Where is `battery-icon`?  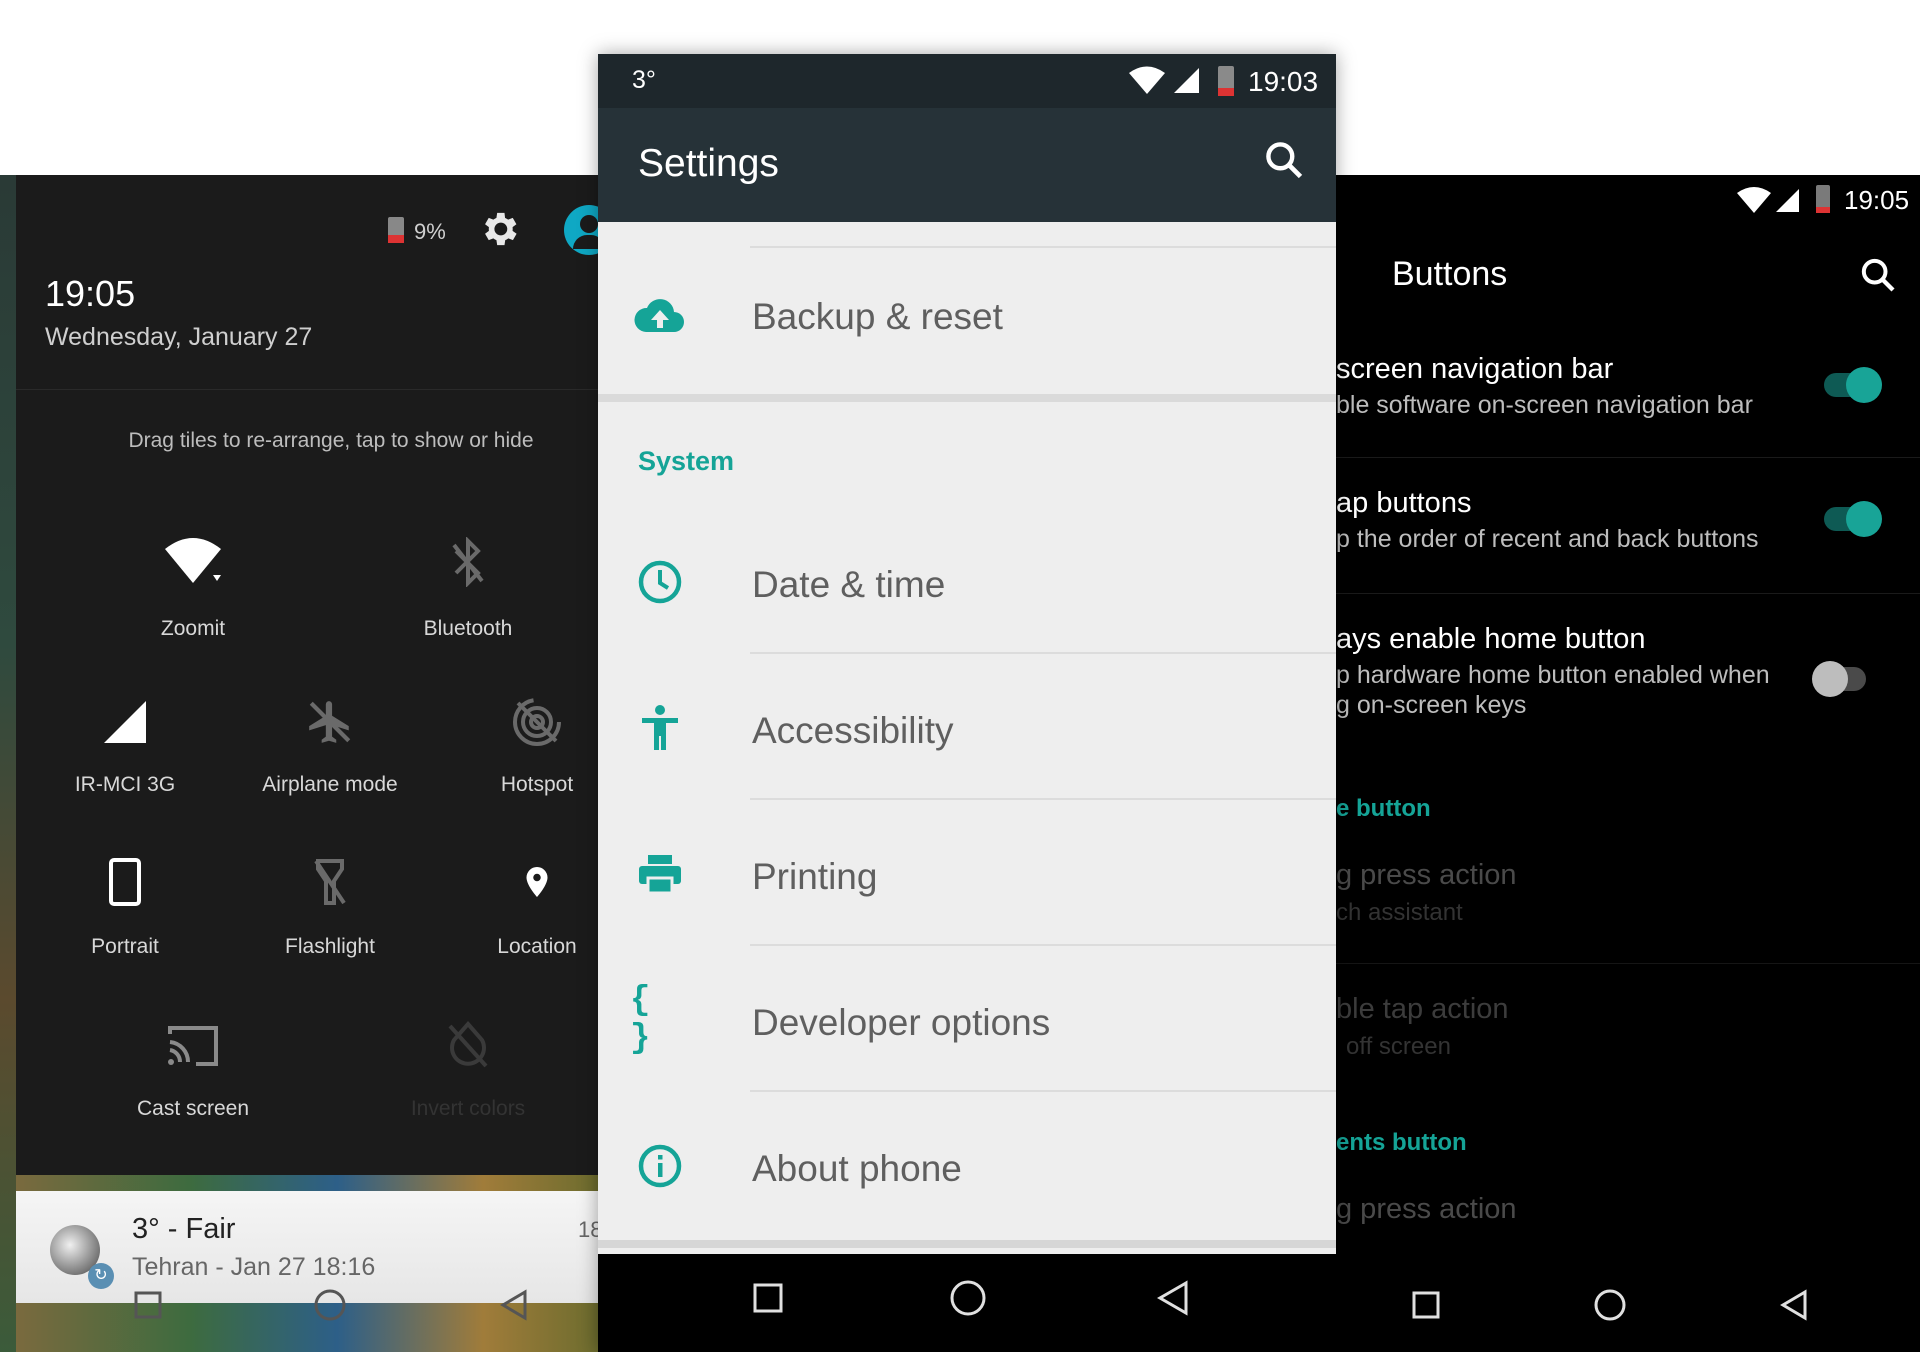
battery-icon is located at coordinates (396, 230).